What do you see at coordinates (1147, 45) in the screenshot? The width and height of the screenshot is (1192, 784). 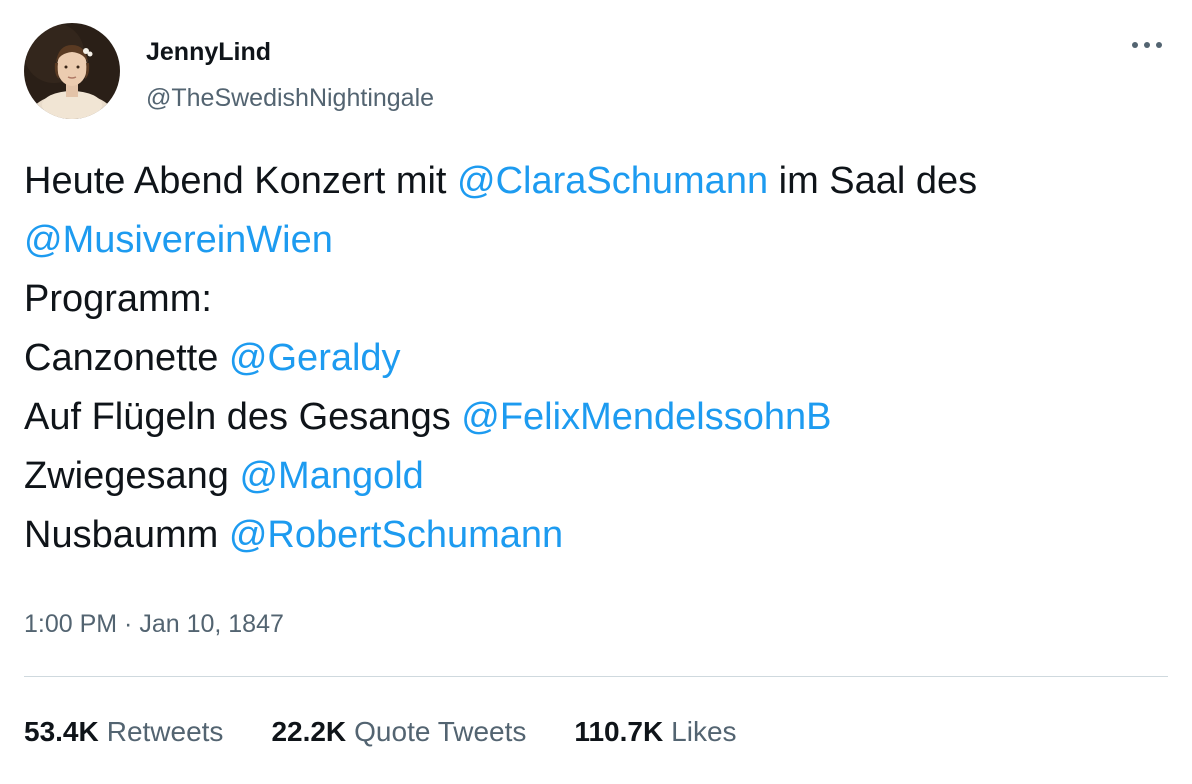 I see `more-horizontal-icon` at bounding box center [1147, 45].